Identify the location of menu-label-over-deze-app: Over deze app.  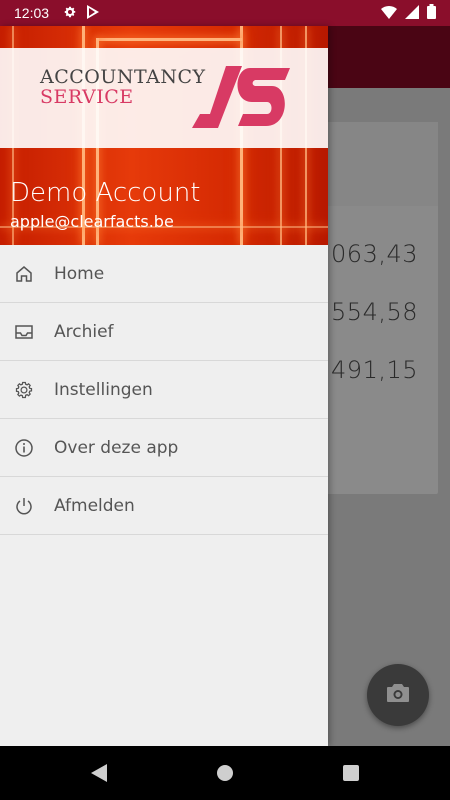
(116, 447).